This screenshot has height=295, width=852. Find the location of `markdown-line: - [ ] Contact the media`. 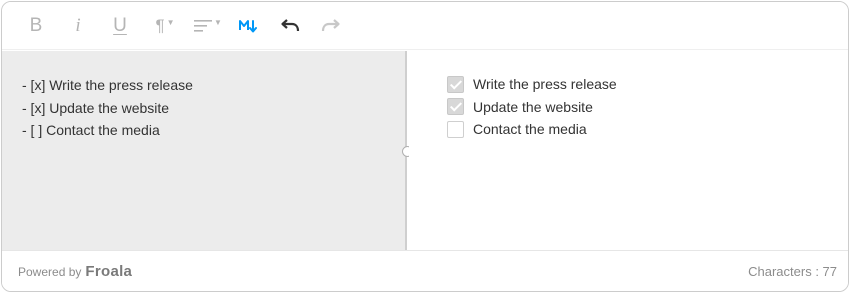

markdown-line: - [ ] Contact the media is located at coordinates (213, 130).